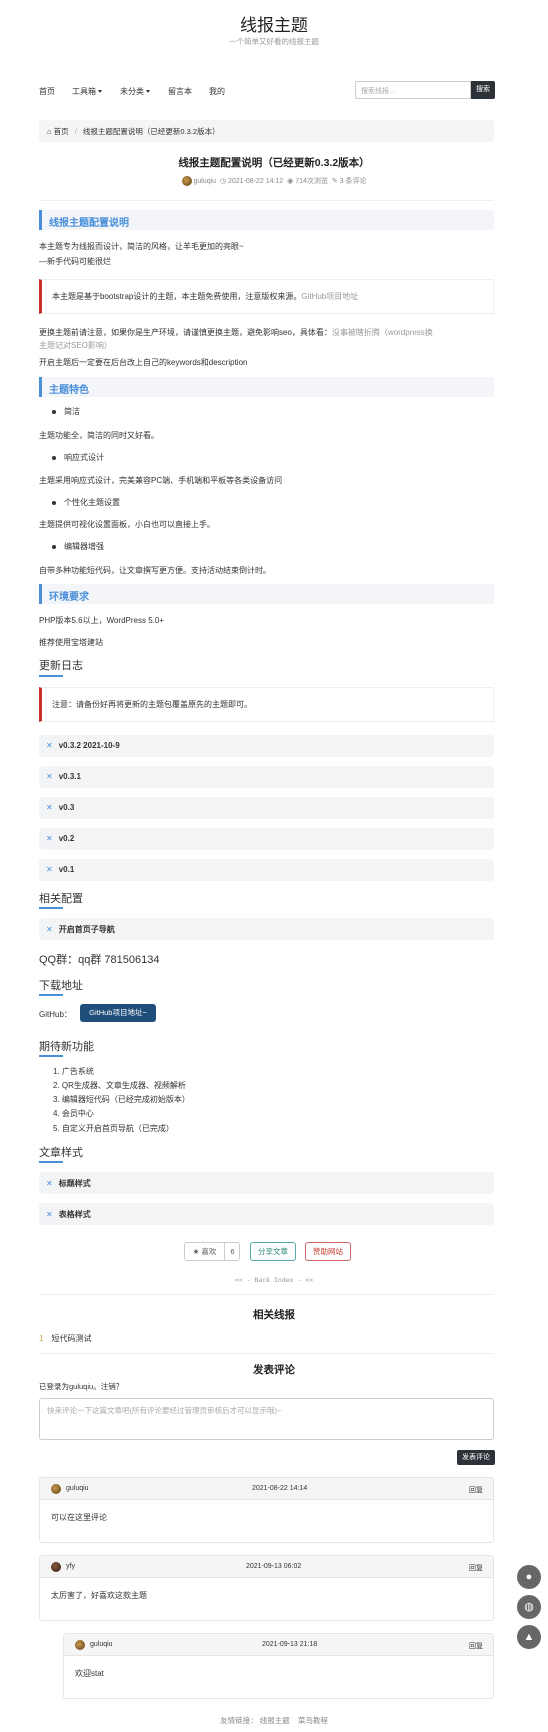 This screenshot has width=548, height=1732. Describe the element at coordinates (274, 163) in the screenshot. I see `post-title: 线报主题配置说明（已经更新0.3.2版本）` at that location.